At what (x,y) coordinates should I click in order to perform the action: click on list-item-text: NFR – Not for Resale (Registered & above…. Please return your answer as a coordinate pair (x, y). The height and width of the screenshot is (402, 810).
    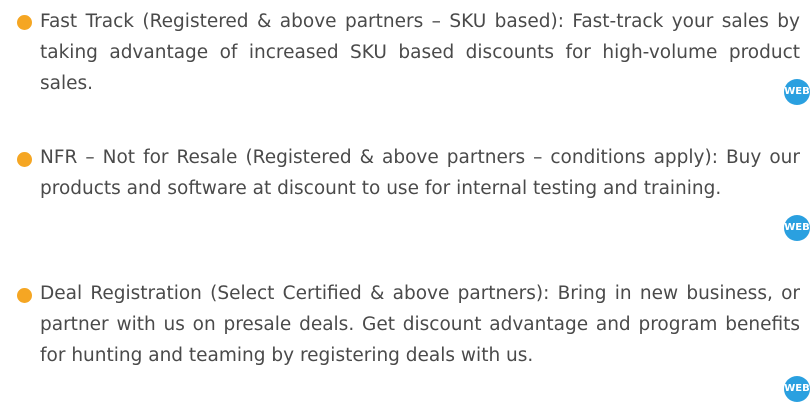
    Looking at the image, I should click on (420, 173).